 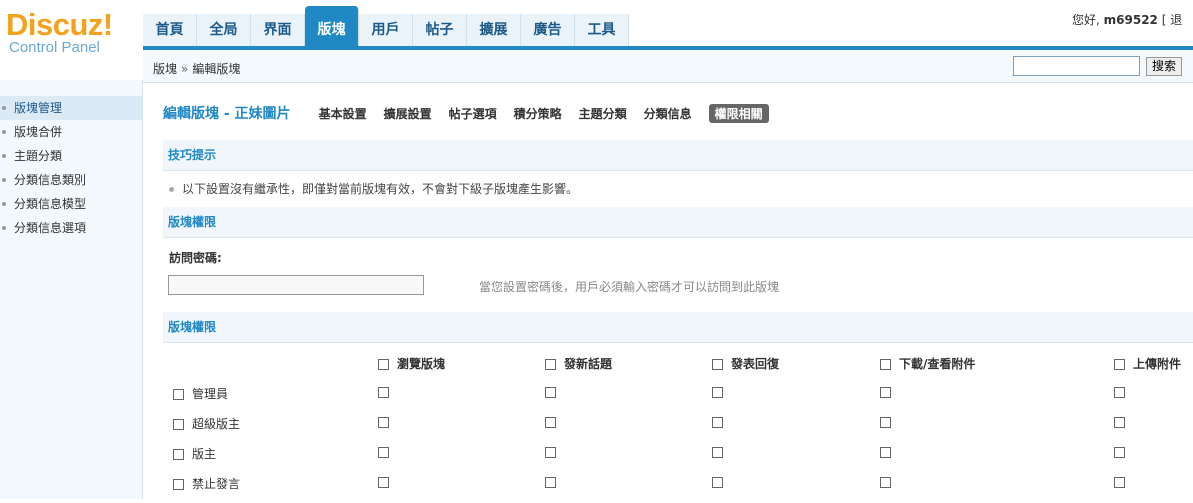 What do you see at coordinates (1076, 66) in the screenshot?
I see `search-input` at bounding box center [1076, 66].